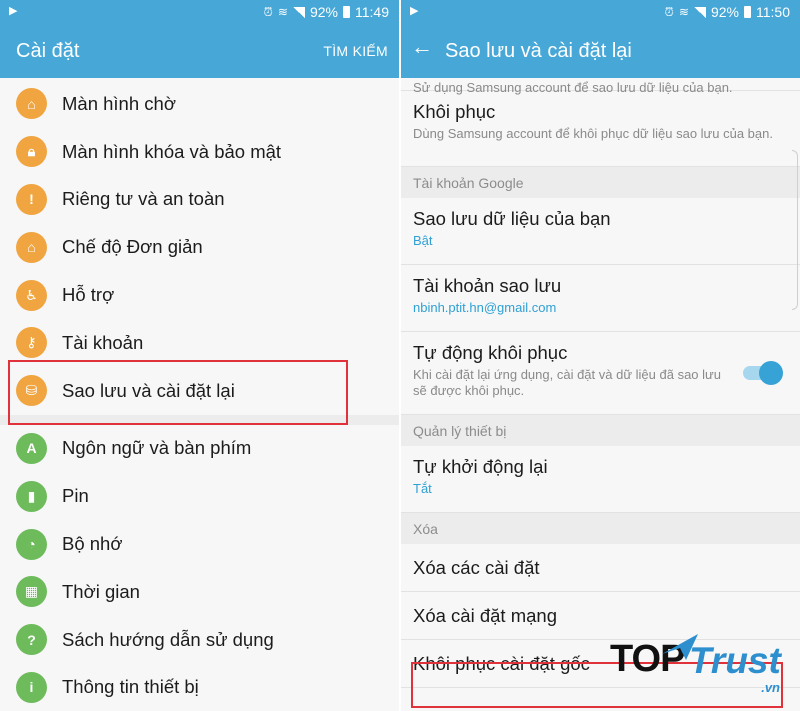 Image resolution: width=800 pixels, height=711 pixels. Describe the element at coordinates (454, 111) in the screenshot. I see `setting-title: Khôi phục` at that location.